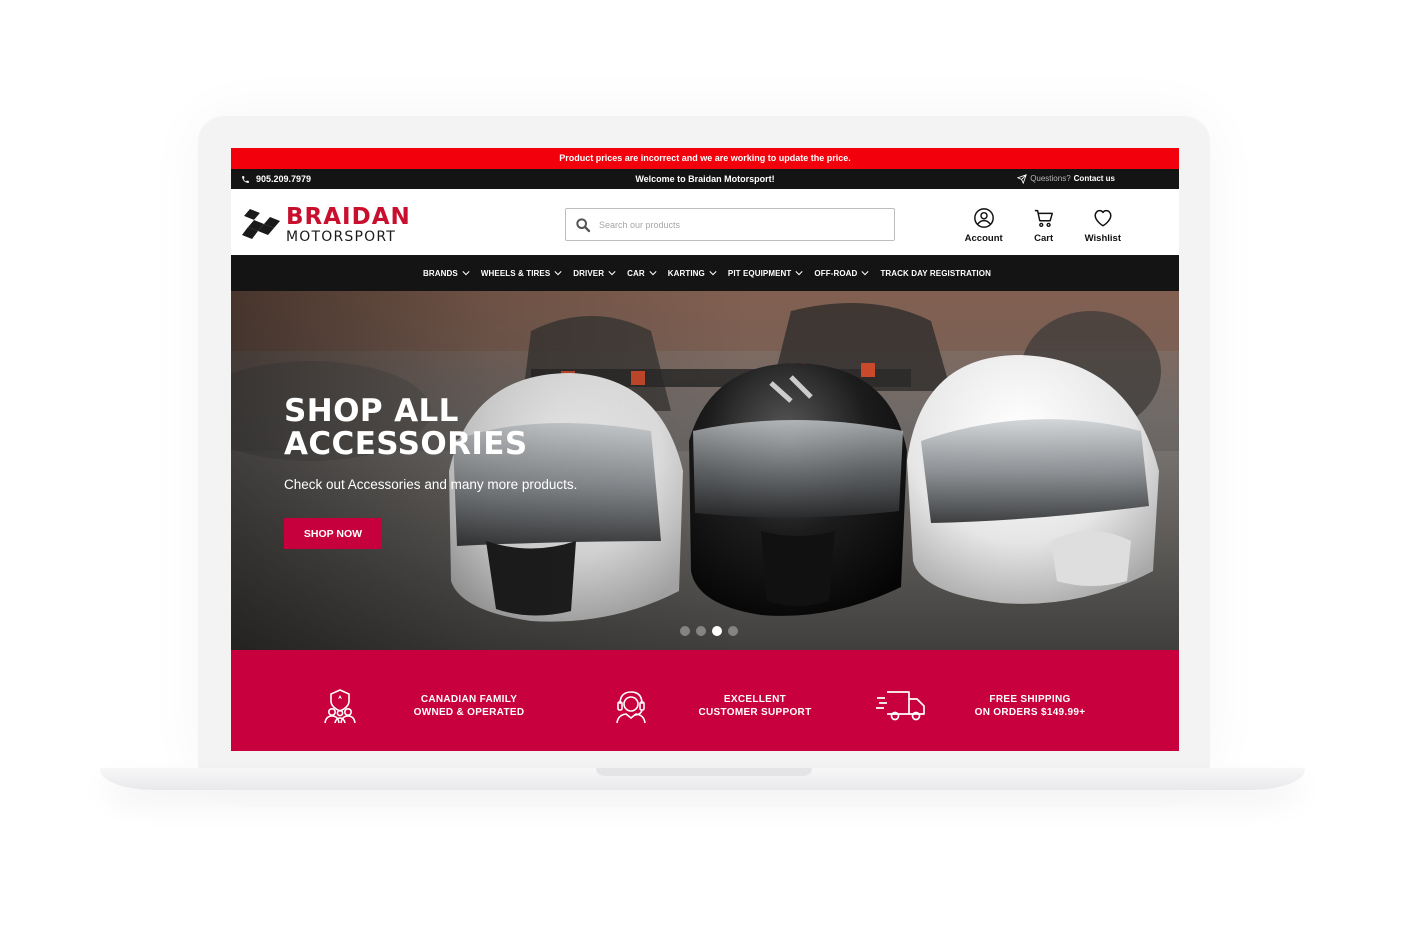 This screenshot has height=928, width=1405. What do you see at coordinates (589, 273) in the screenshot?
I see `nav-label: DRIVER` at bounding box center [589, 273].